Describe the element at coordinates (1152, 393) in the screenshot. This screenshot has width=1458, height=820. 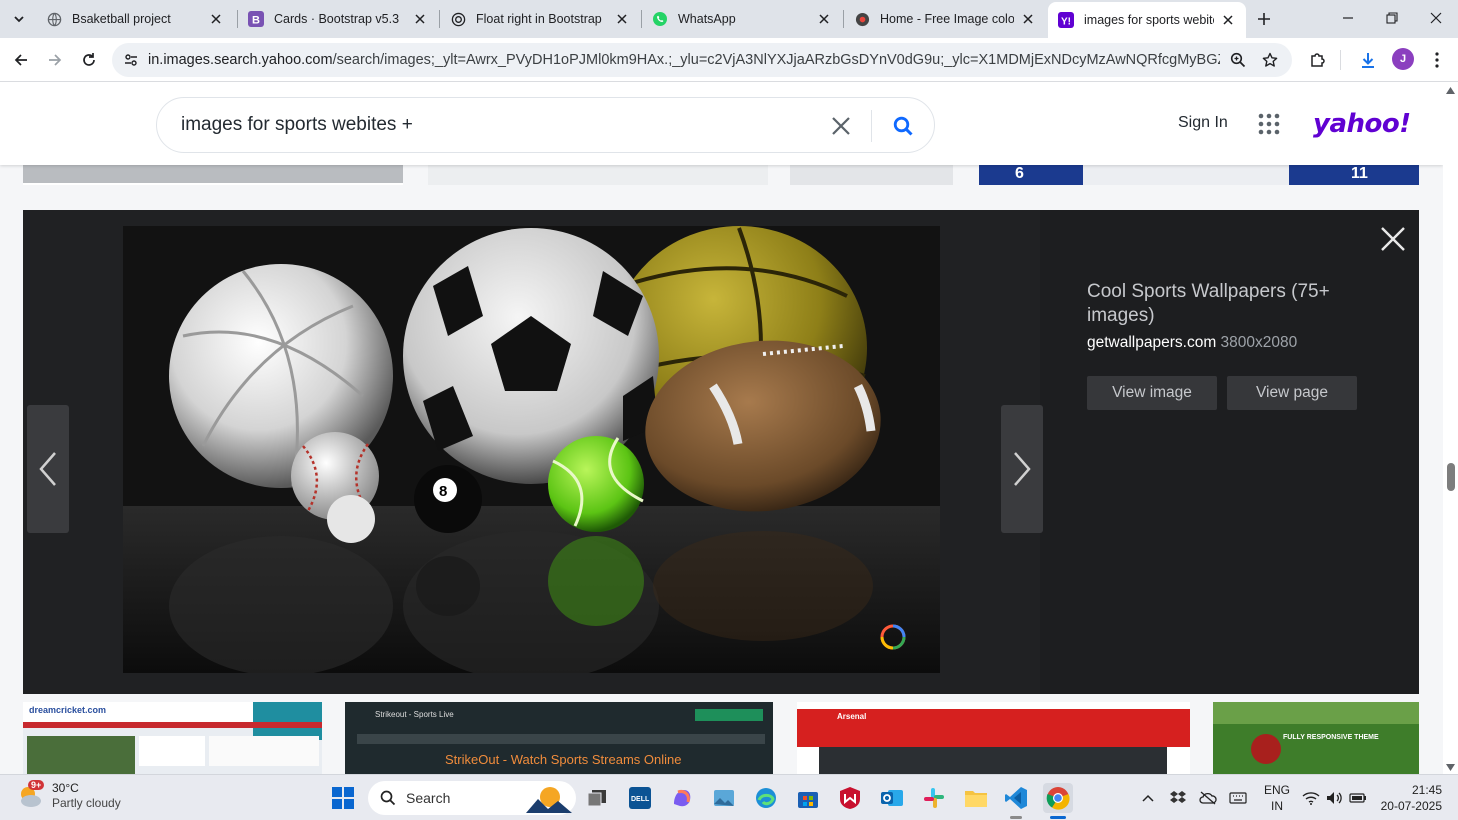
I see `view-image-button: View image` at that location.